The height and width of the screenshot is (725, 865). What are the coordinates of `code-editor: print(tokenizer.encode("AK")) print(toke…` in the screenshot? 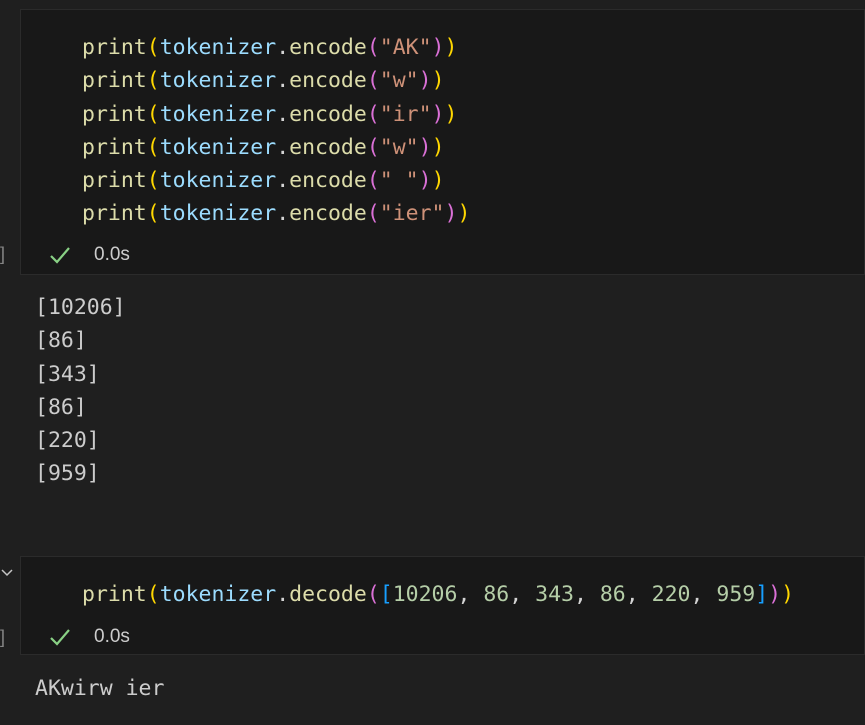 It's located at (276, 131).